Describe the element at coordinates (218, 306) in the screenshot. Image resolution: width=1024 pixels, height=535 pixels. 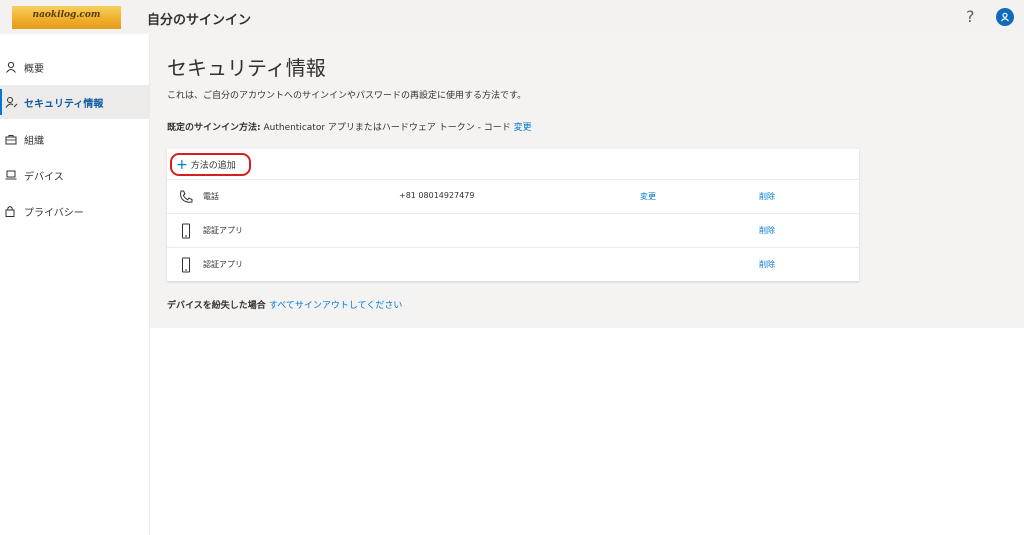
I see `lost-device-label: デバイスを紛失した場合` at that location.